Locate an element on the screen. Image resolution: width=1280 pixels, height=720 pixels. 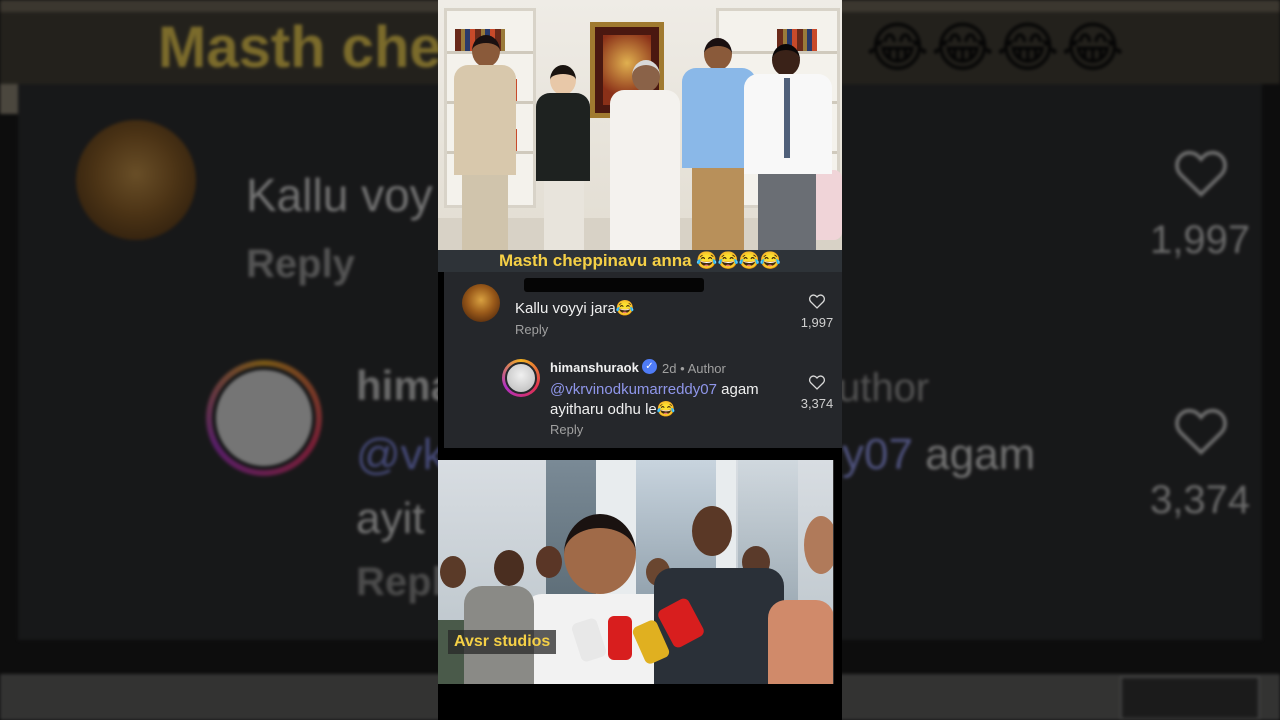
comment-age: 2d is located at coordinates (669, 368).